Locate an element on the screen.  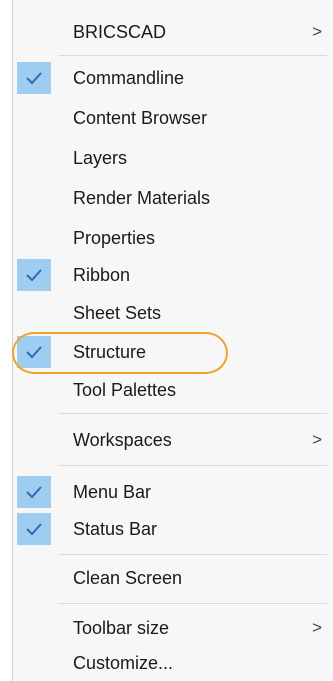
menu-item-label: Tool Palettes is located at coordinates (125, 390).